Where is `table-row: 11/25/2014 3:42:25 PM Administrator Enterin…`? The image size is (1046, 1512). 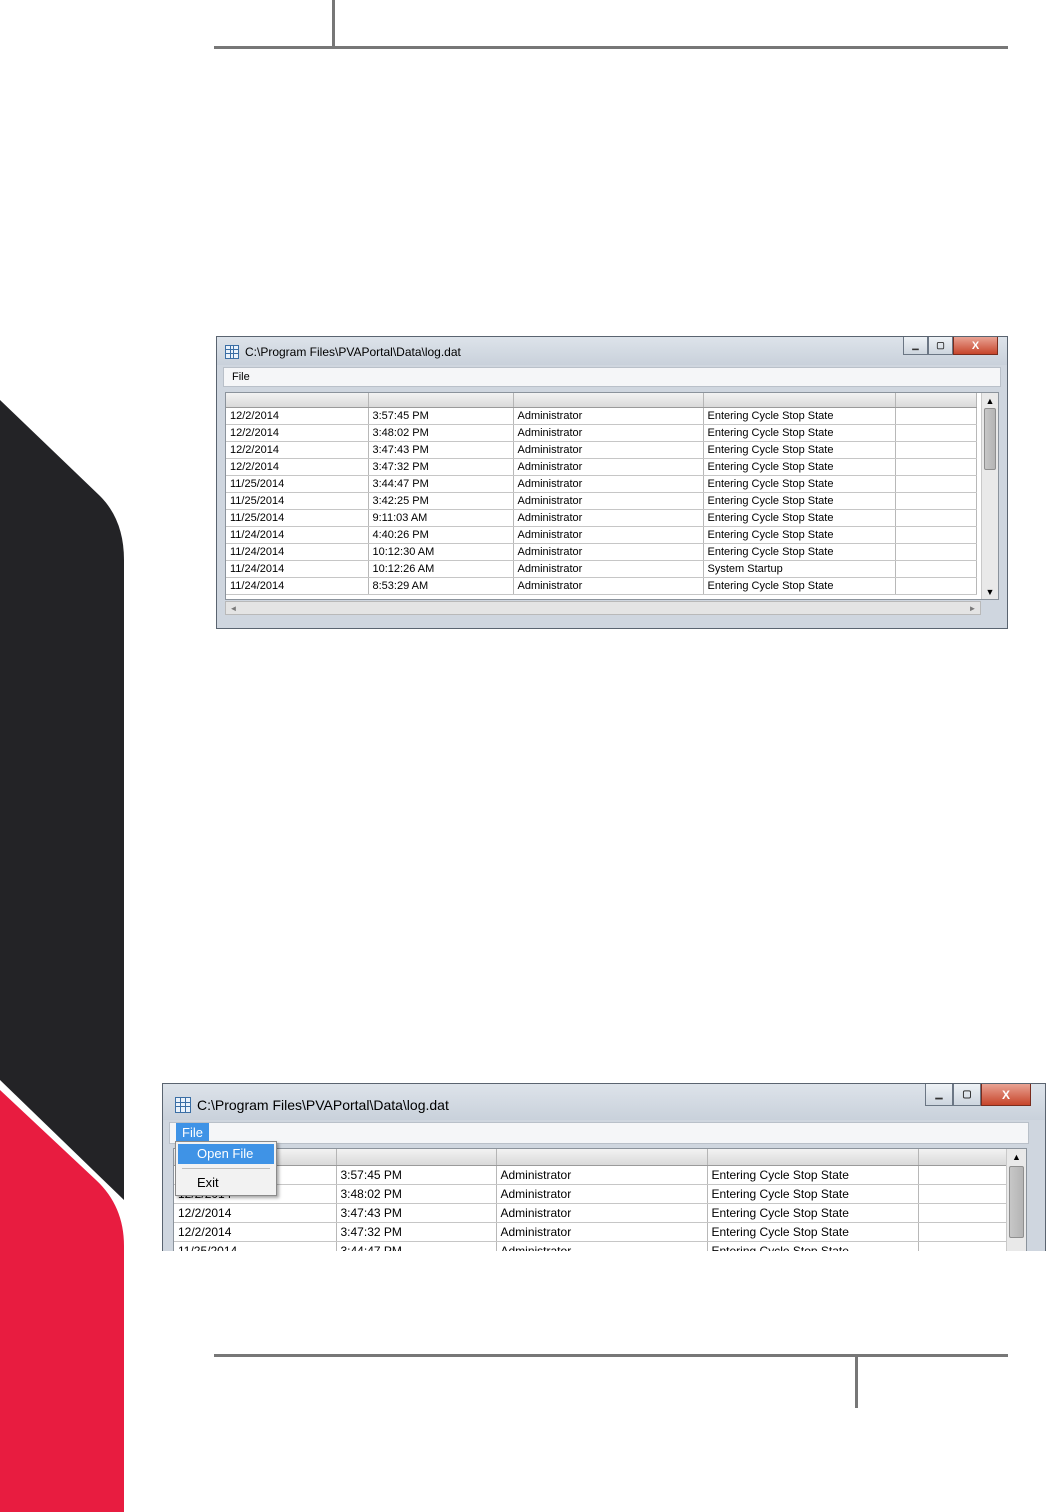
table-row: 11/25/2014 3:42:25 PM Administrator Enterin… is located at coordinates (601, 501).